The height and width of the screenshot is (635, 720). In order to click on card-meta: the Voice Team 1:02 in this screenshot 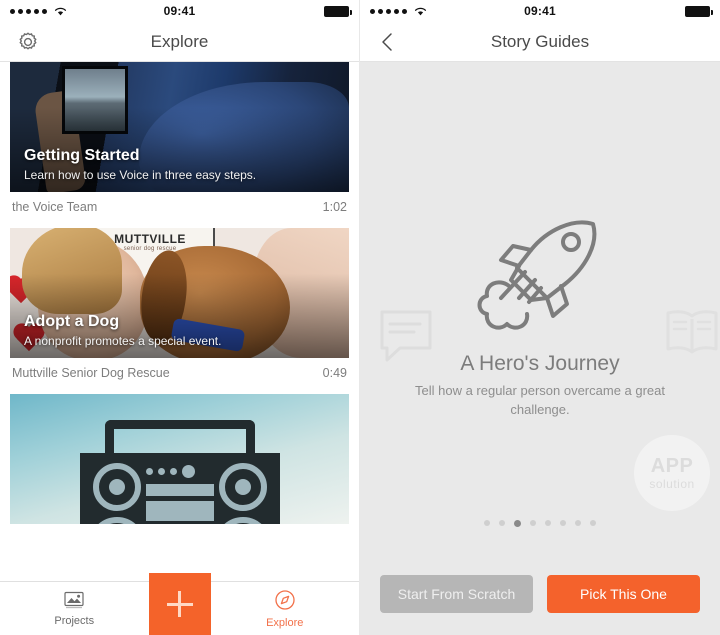, I will do `click(179, 203)`.